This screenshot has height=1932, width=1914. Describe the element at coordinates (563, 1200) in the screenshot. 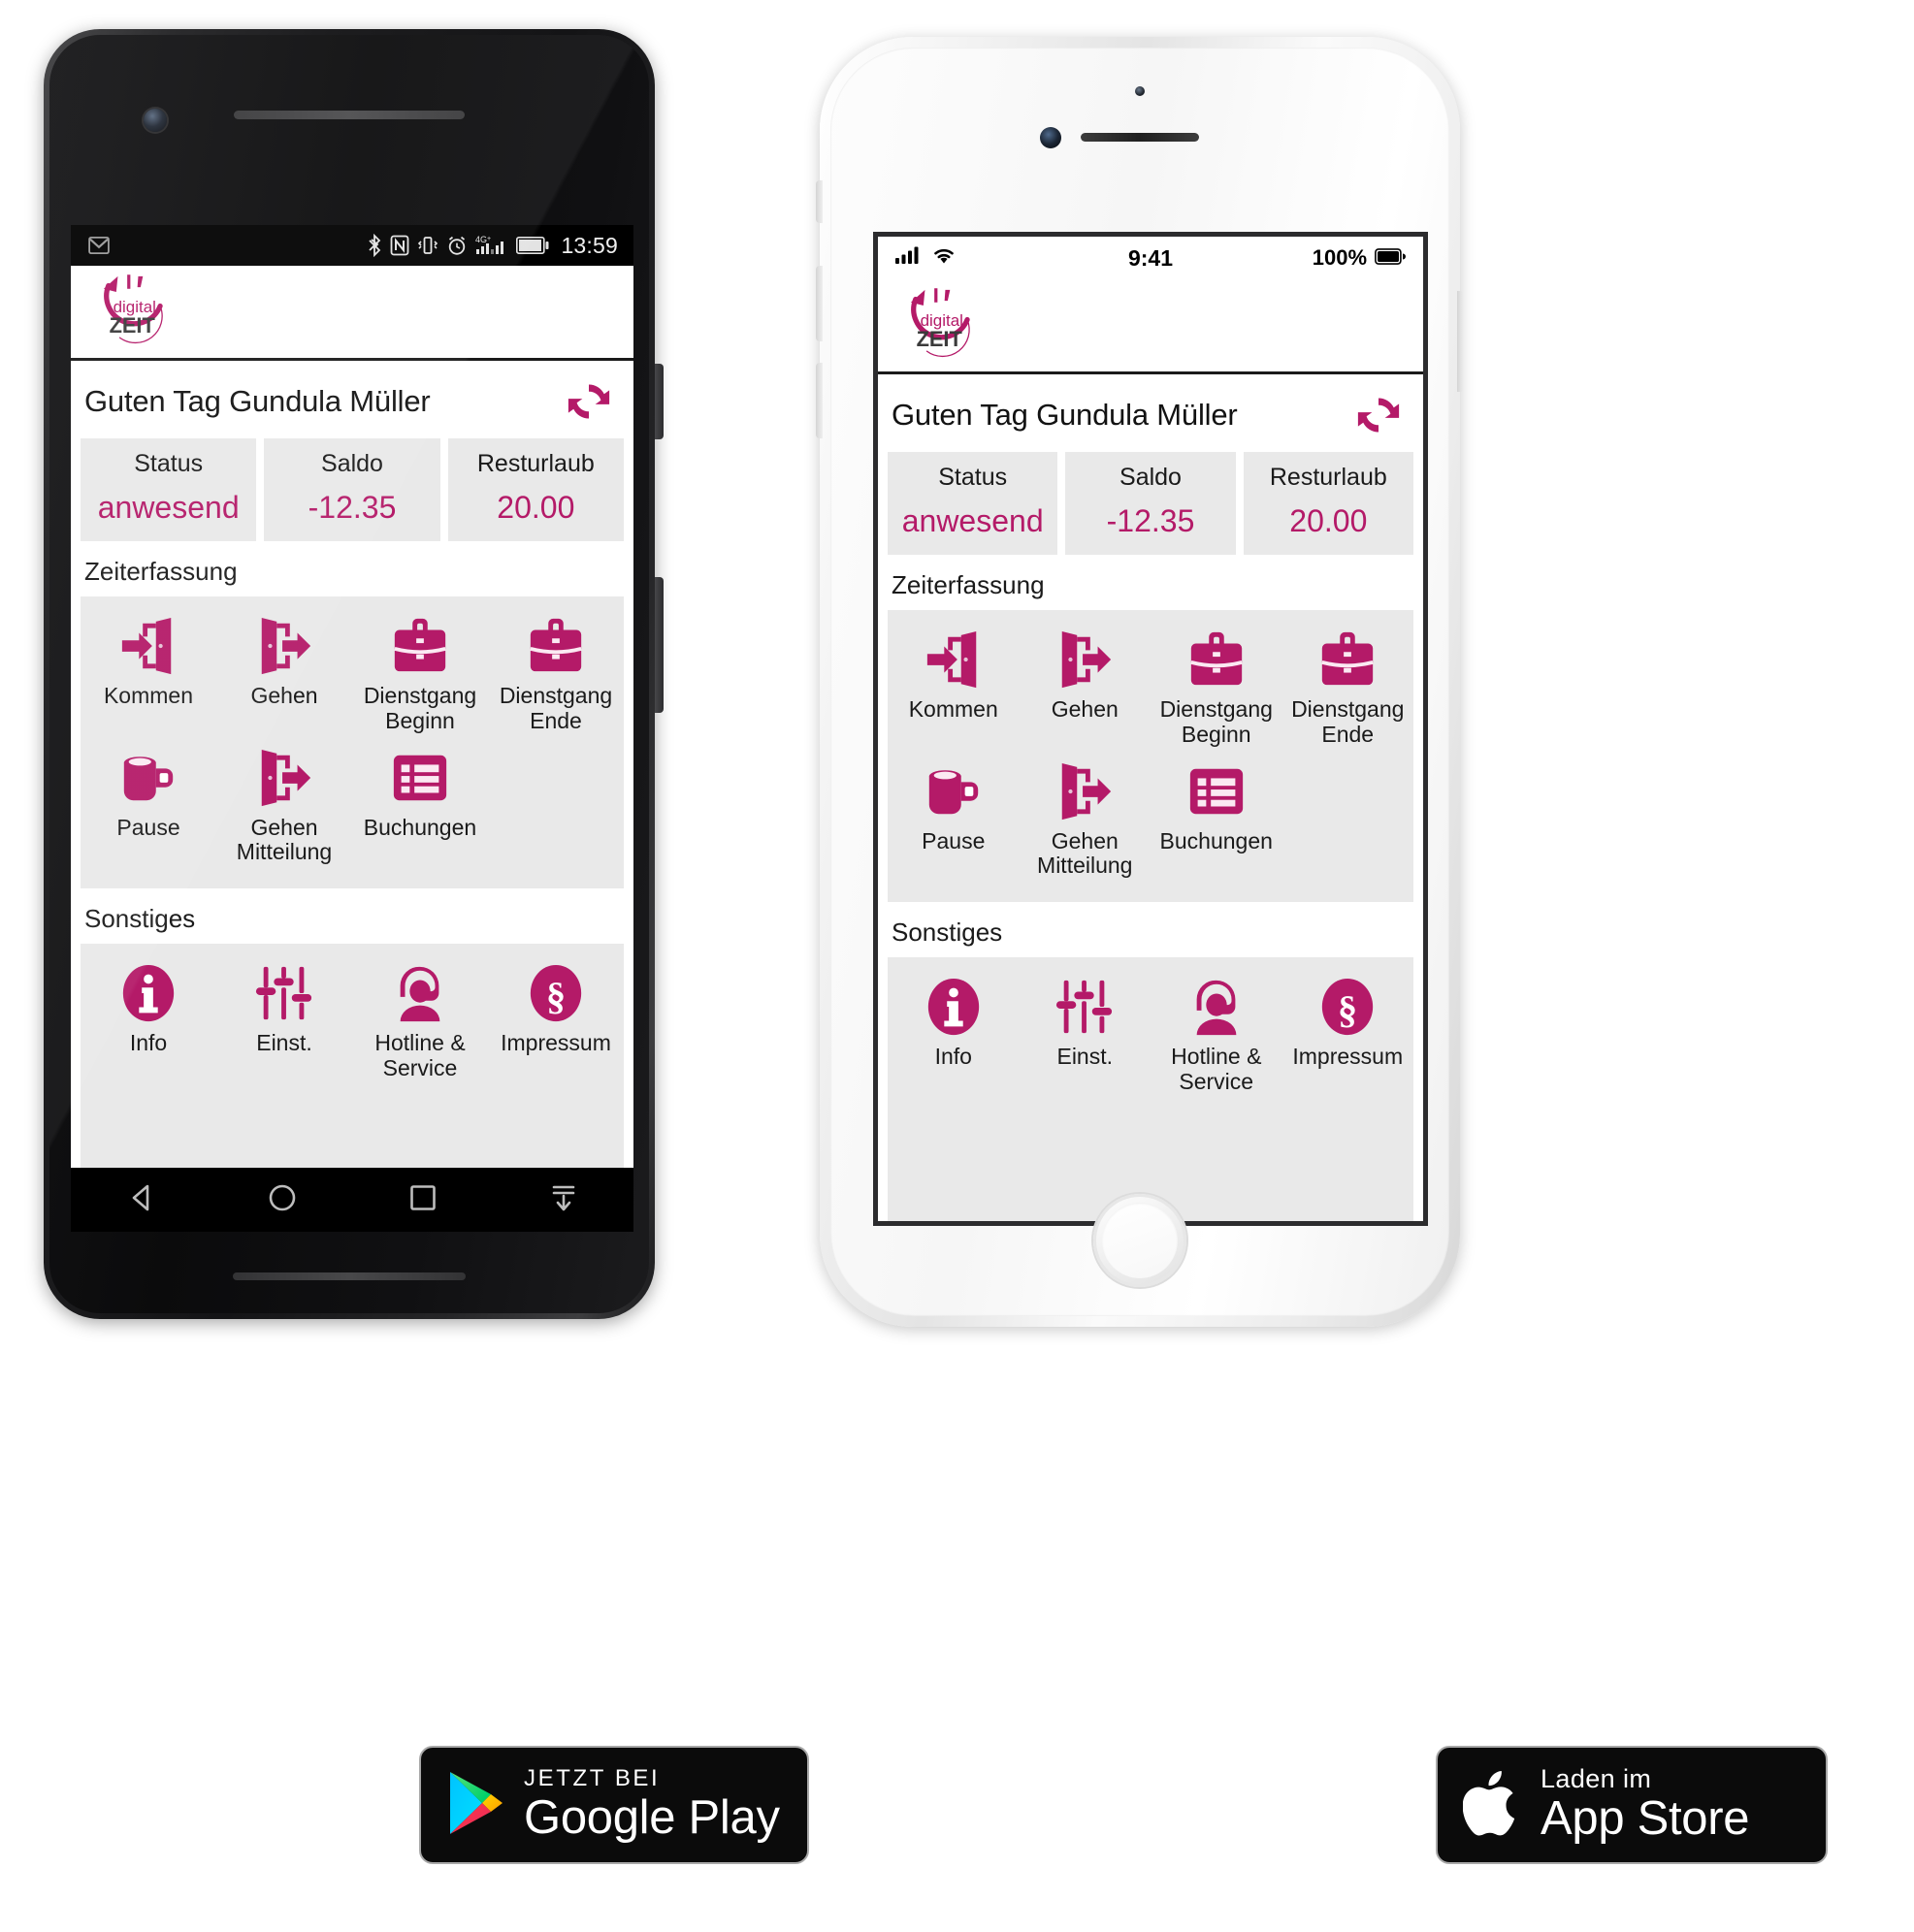

I see `hide-navbar-icon` at that location.